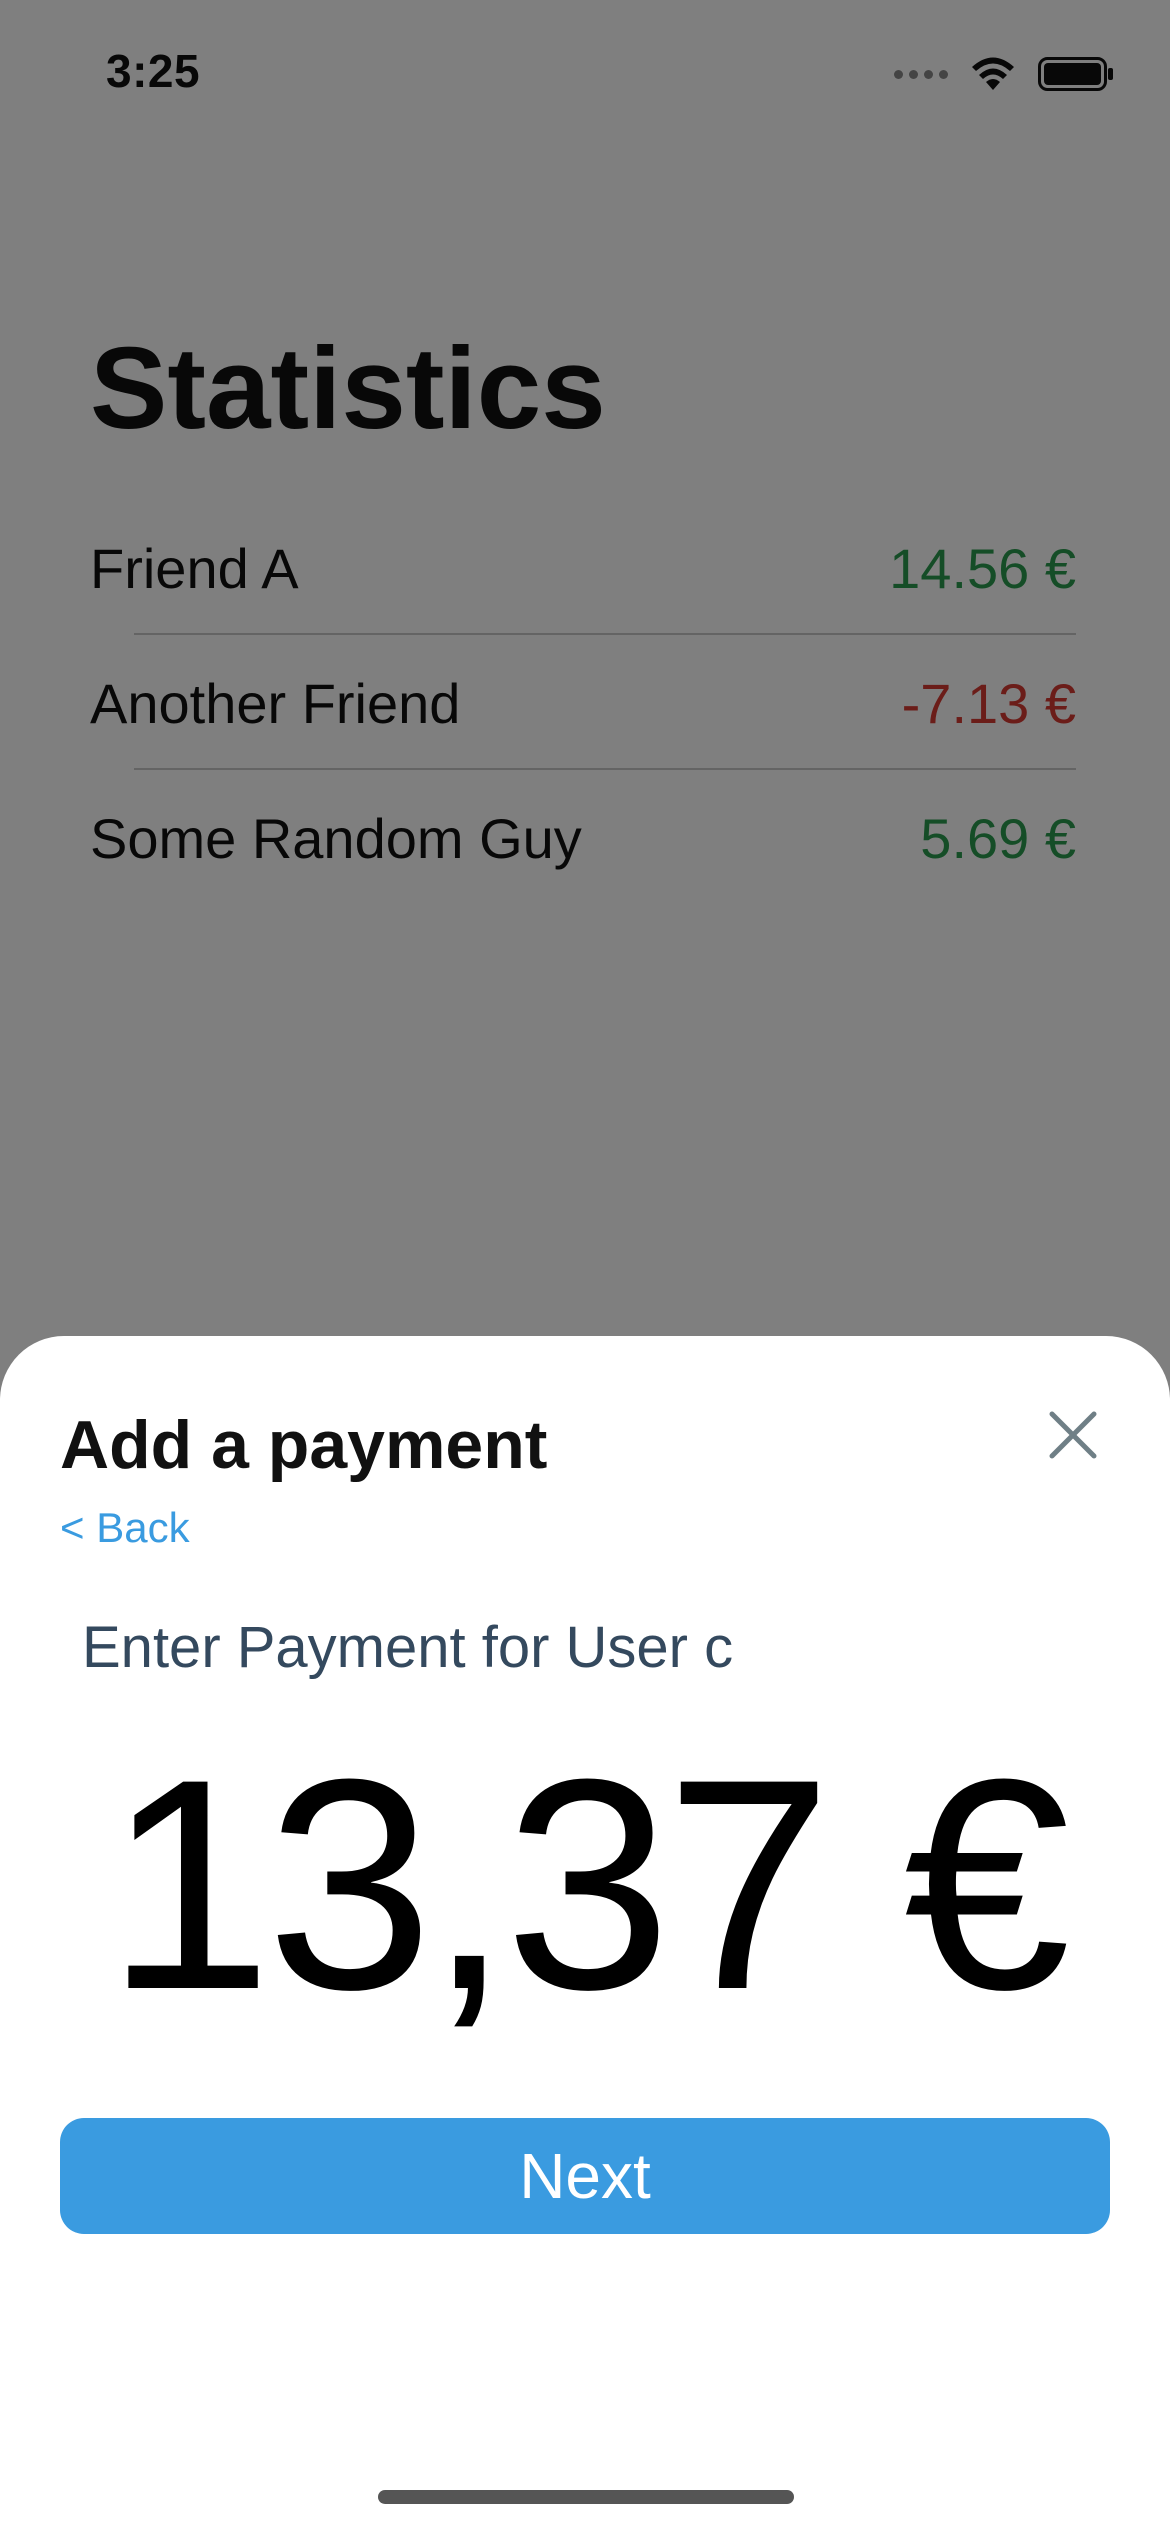  Describe the element at coordinates (586, 2497) in the screenshot. I see `home-indicator` at that location.